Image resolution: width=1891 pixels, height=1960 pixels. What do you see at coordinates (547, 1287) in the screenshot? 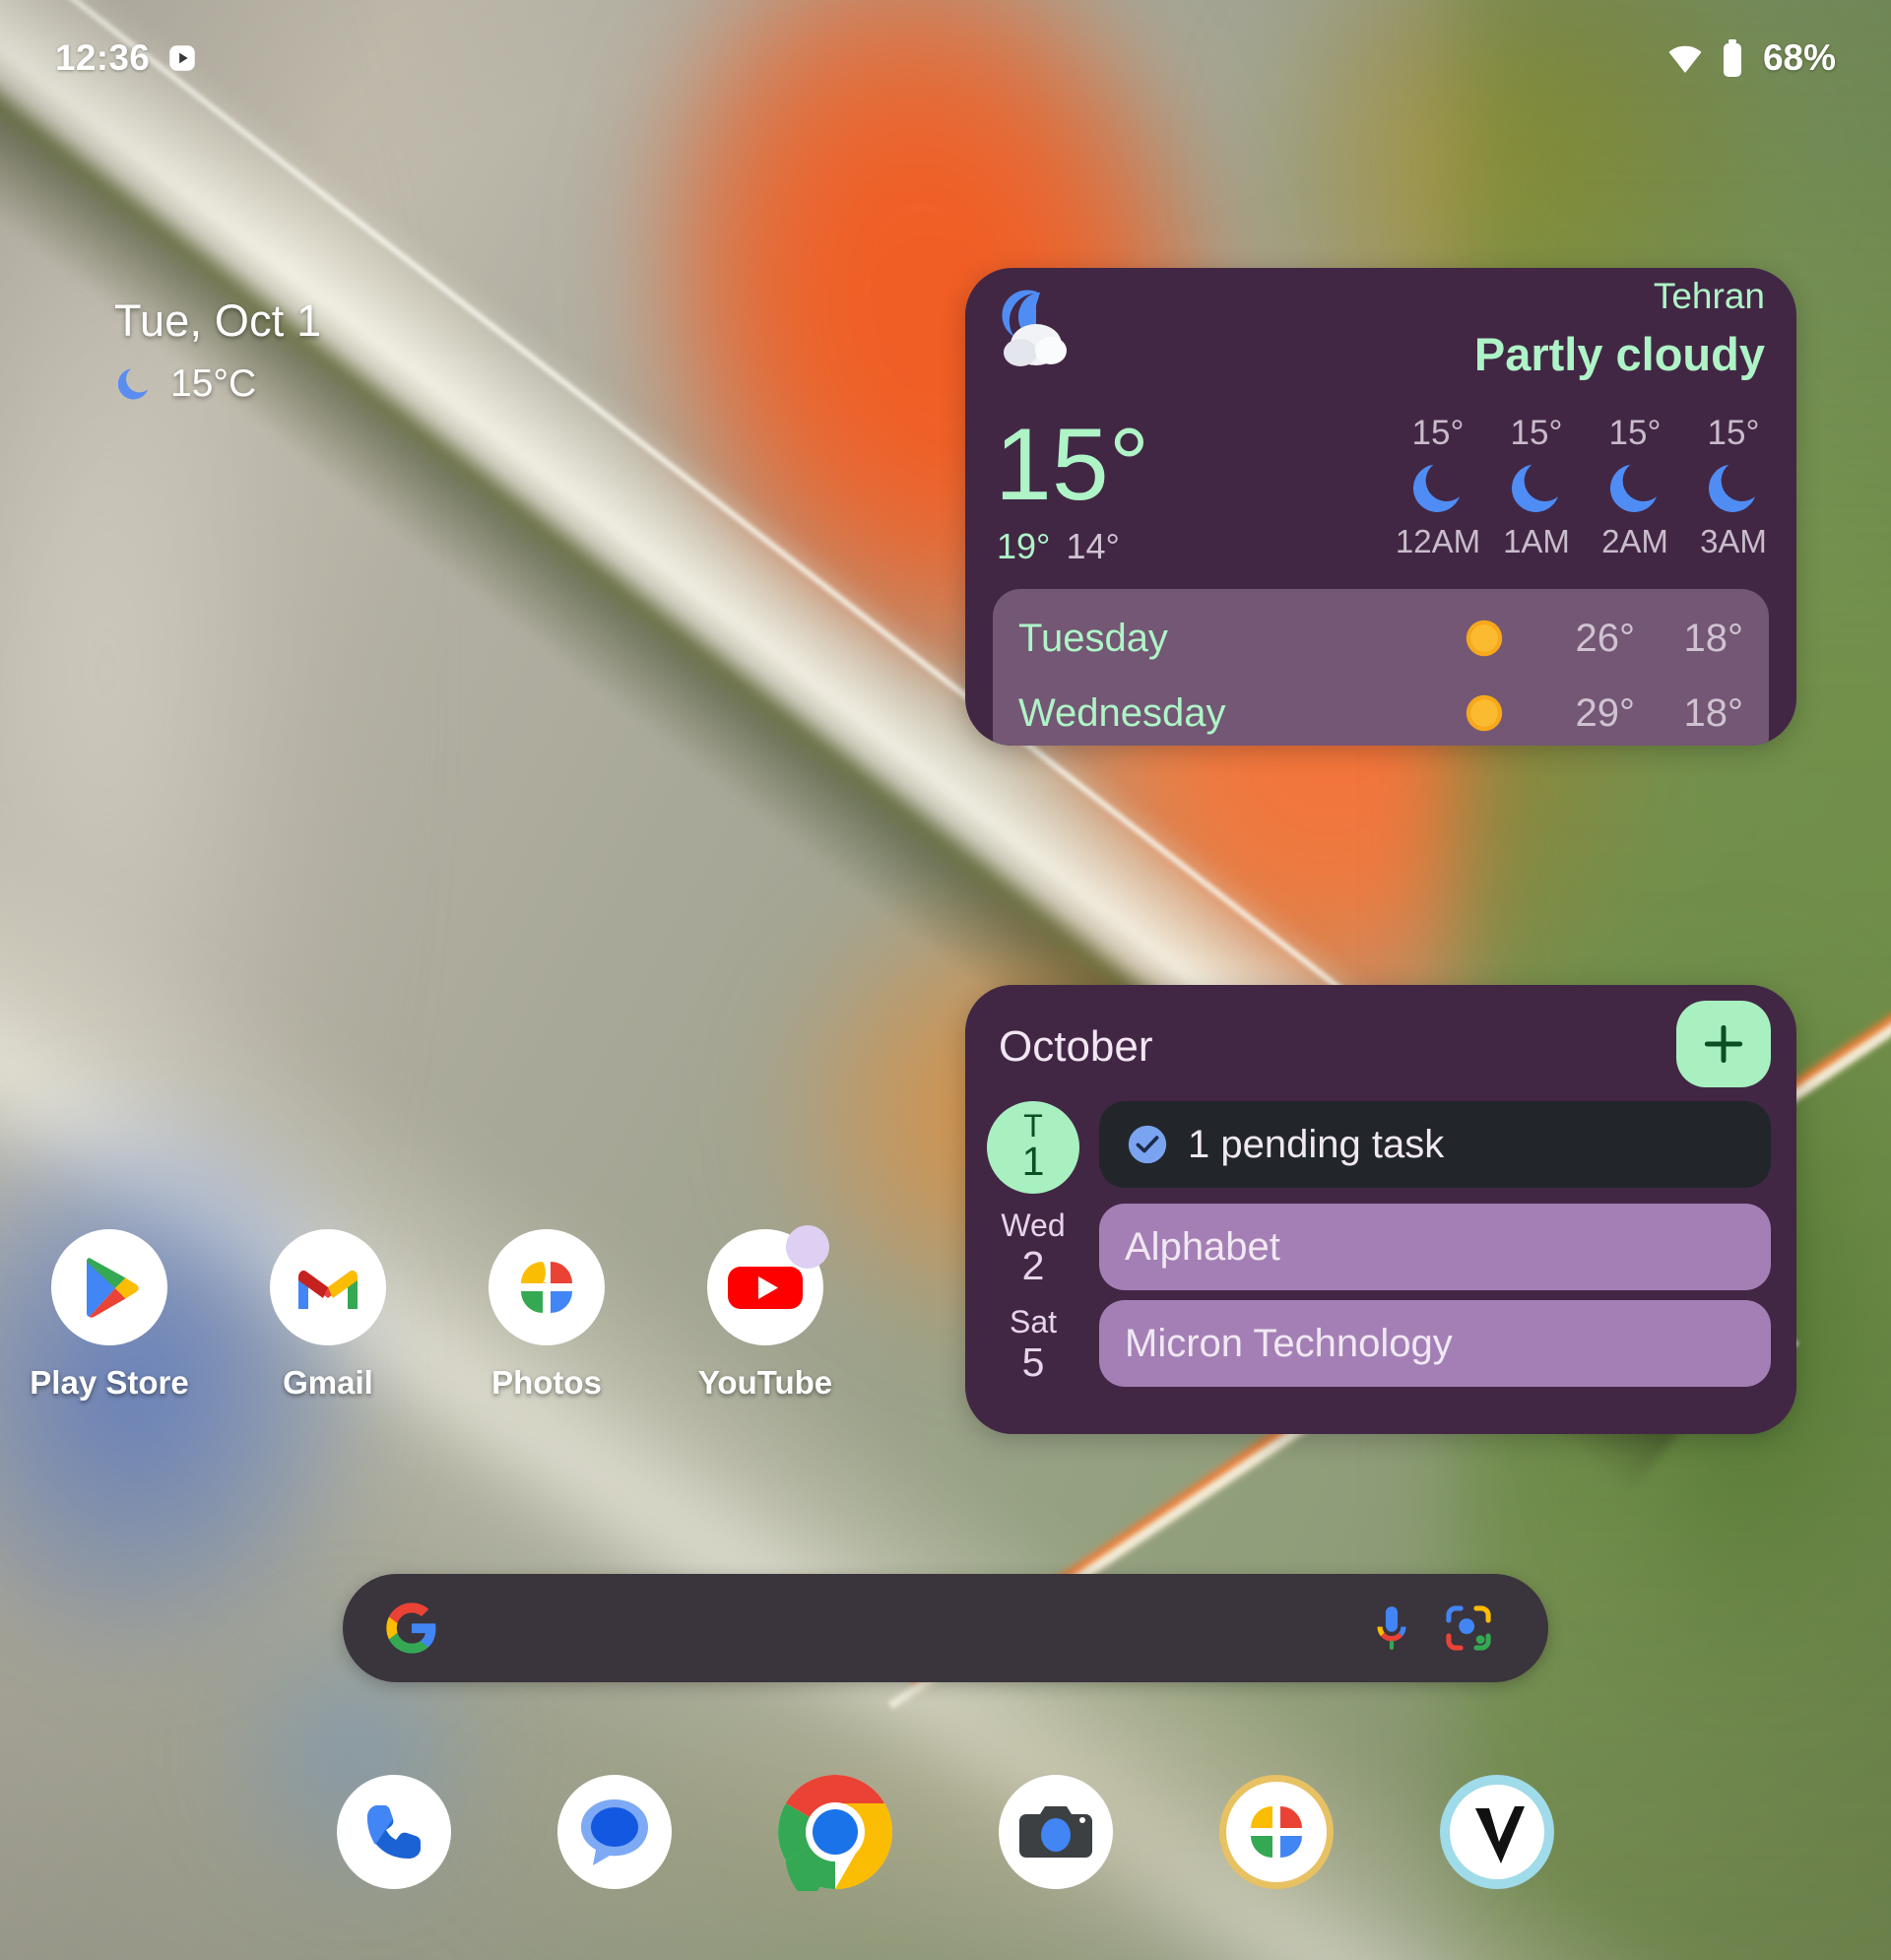
I see `google-photos-icon` at bounding box center [547, 1287].